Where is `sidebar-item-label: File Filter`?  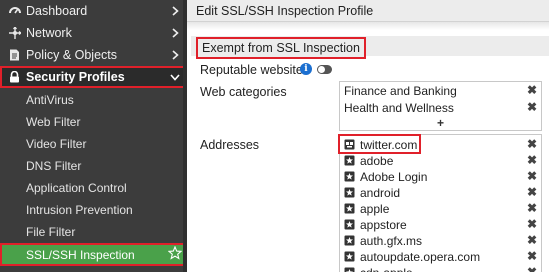 sidebar-item-label: File Filter is located at coordinates (51, 232).